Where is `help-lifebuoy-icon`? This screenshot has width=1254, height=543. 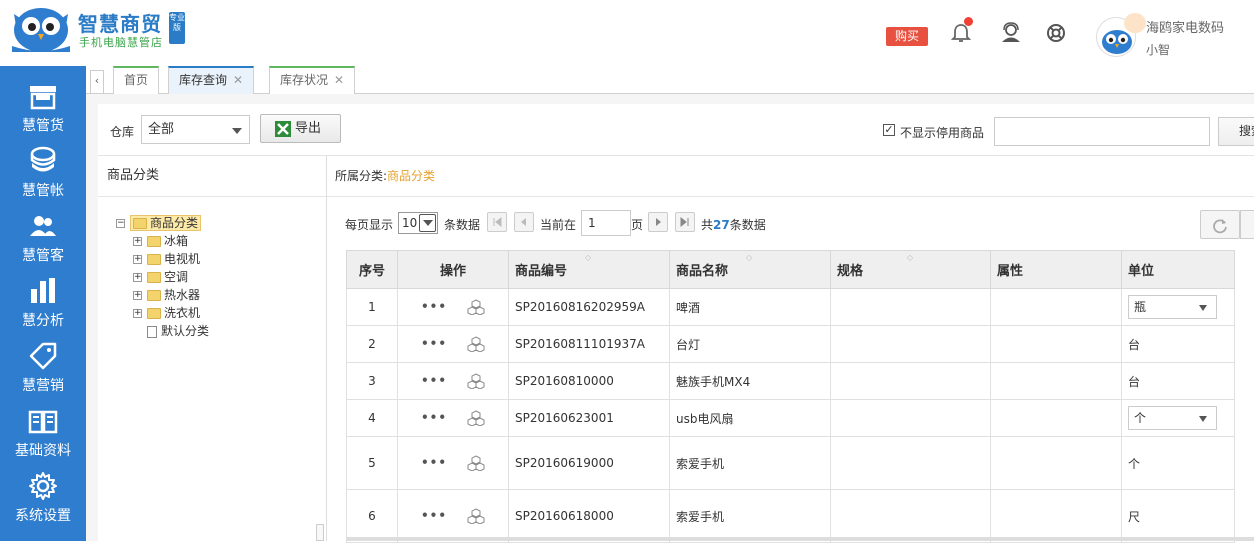 help-lifebuoy-icon is located at coordinates (1056, 33).